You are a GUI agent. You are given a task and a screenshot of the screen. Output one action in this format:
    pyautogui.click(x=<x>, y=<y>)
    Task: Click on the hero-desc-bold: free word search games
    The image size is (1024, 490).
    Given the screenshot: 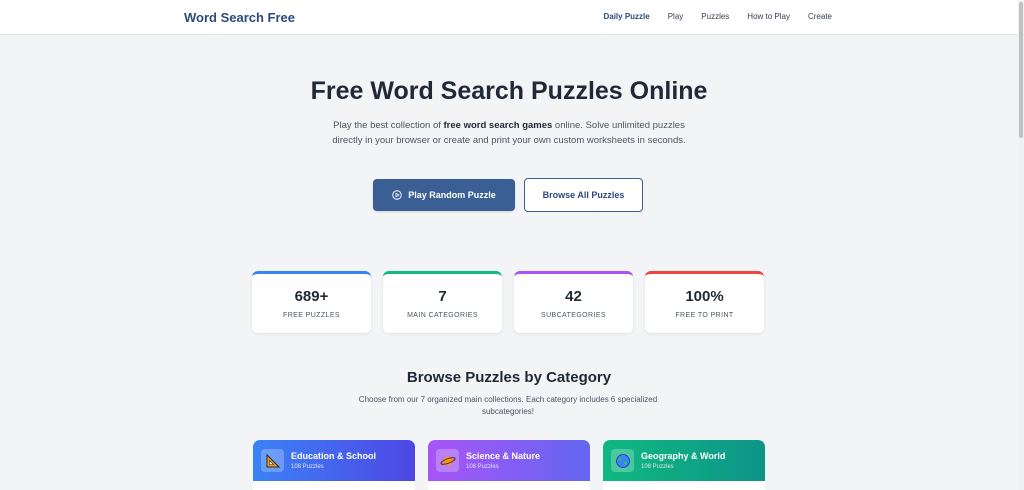 What is the action you would take?
    pyautogui.click(x=498, y=125)
    